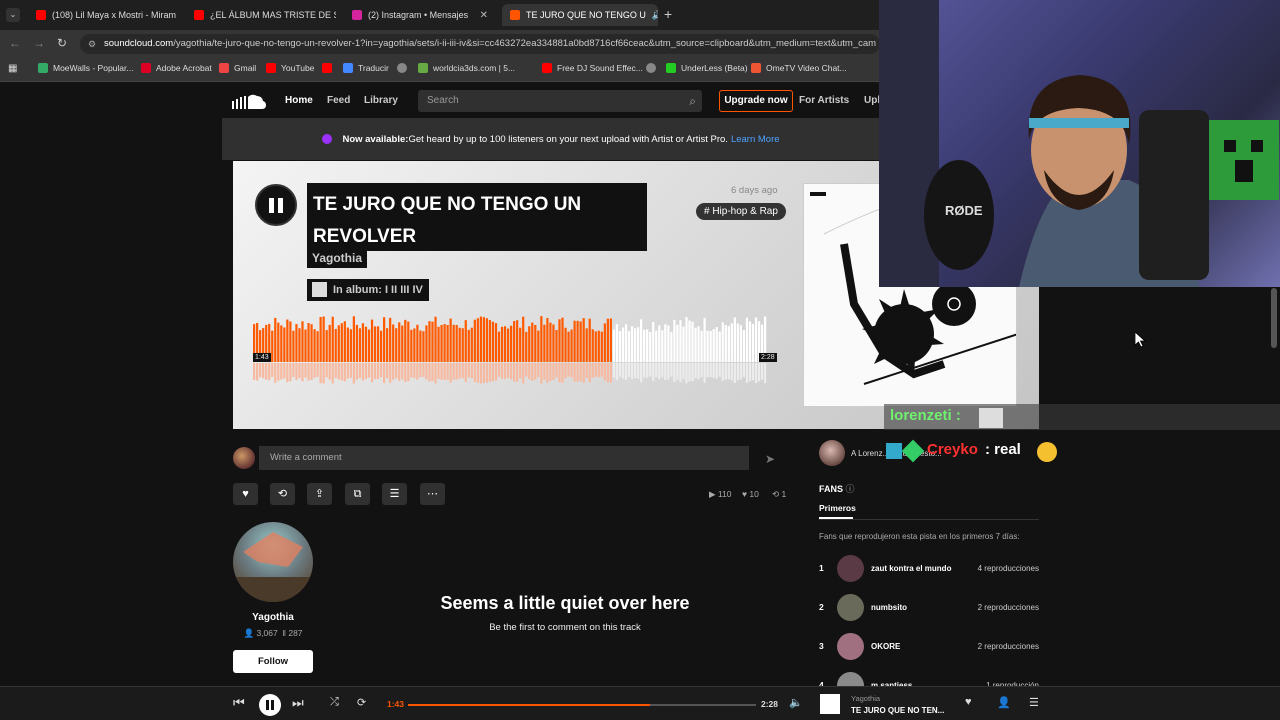  What do you see at coordinates (865, 698) in the screenshot?
I see `now-playing-artist: Yagothia` at bounding box center [865, 698].